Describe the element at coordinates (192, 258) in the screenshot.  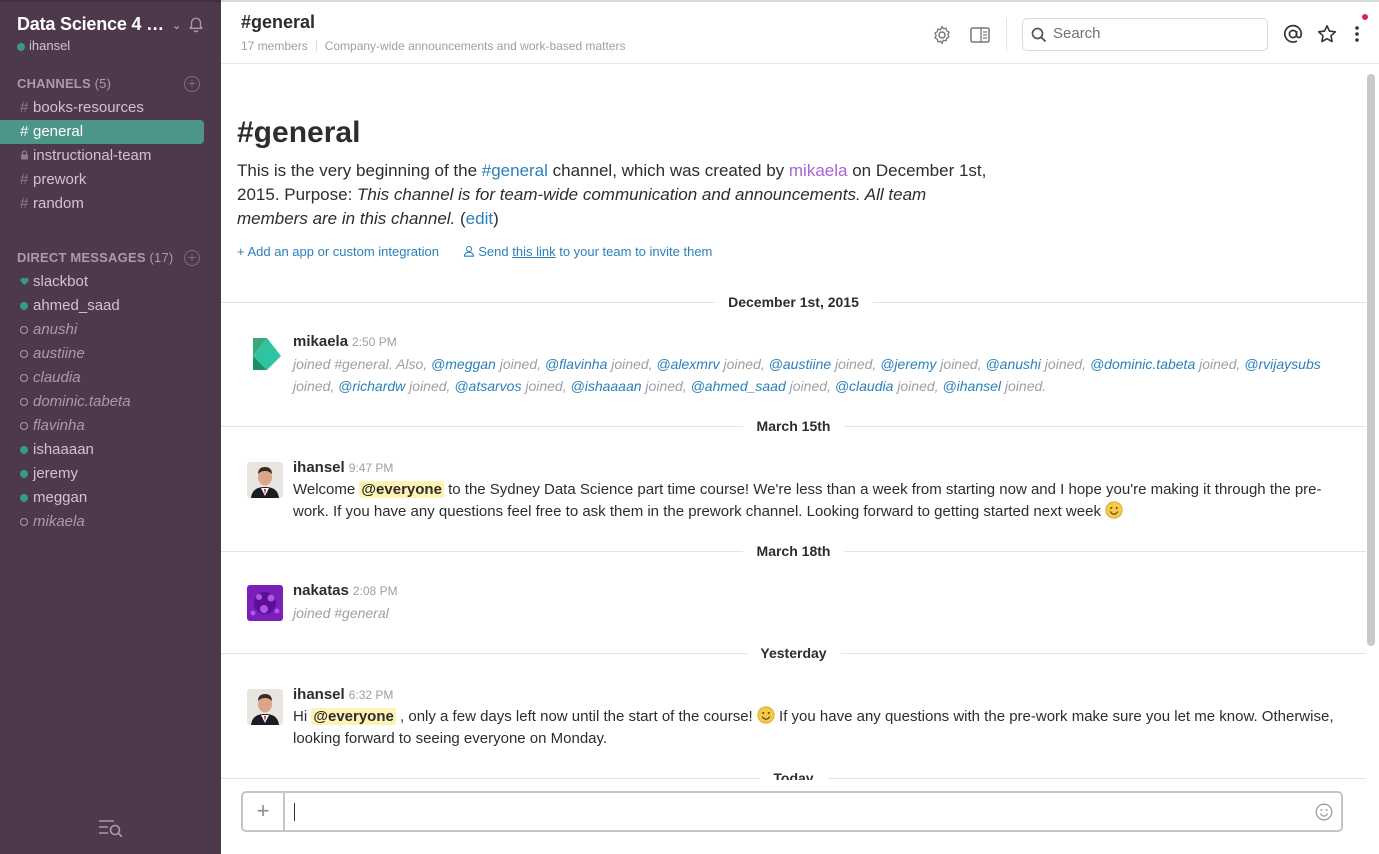
I see `add-dm-icon: +` at that location.